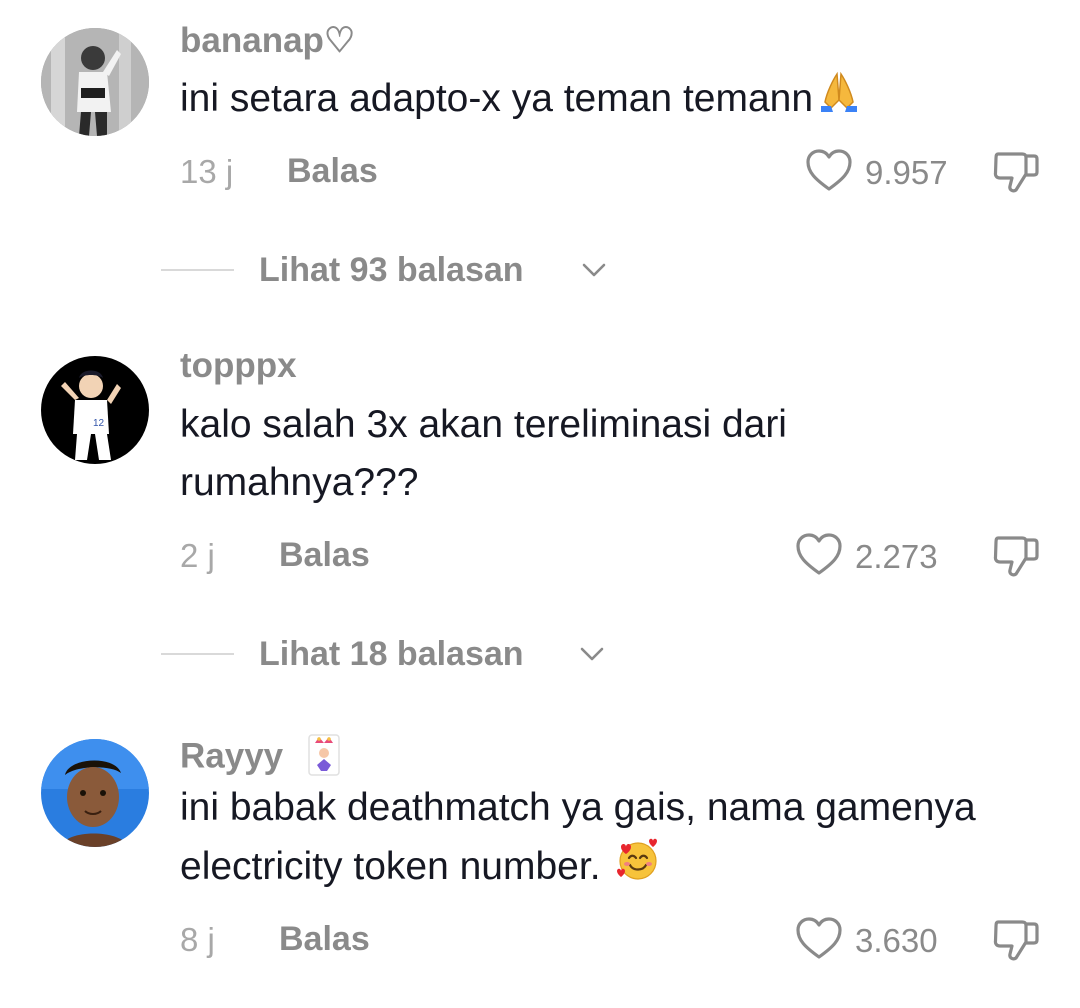  I want to click on comment-text-line-wrap: electricity token number., so click(578, 868).